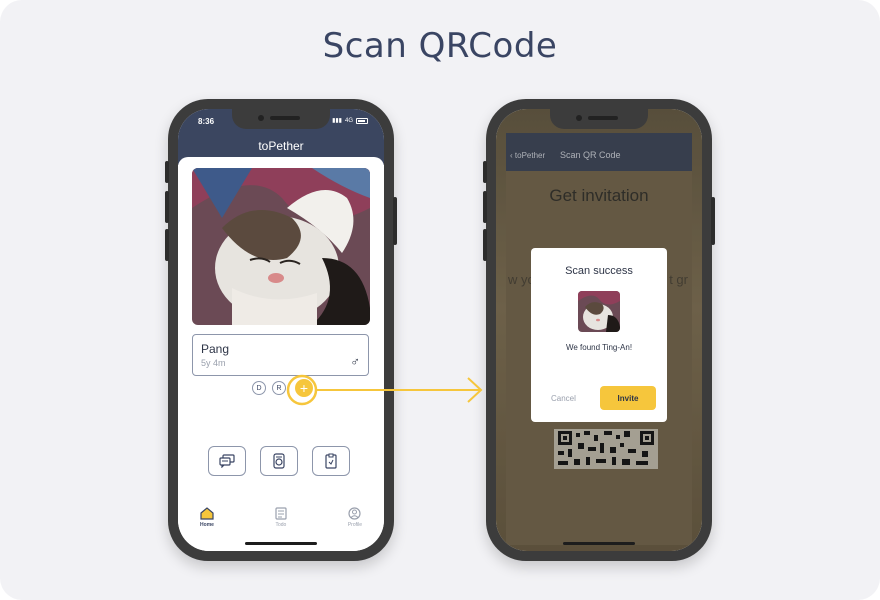 The image size is (880, 600). What do you see at coordinates (281, 513) in the screenshot?
I see `todo-icon` at bounding box center [281, 513].